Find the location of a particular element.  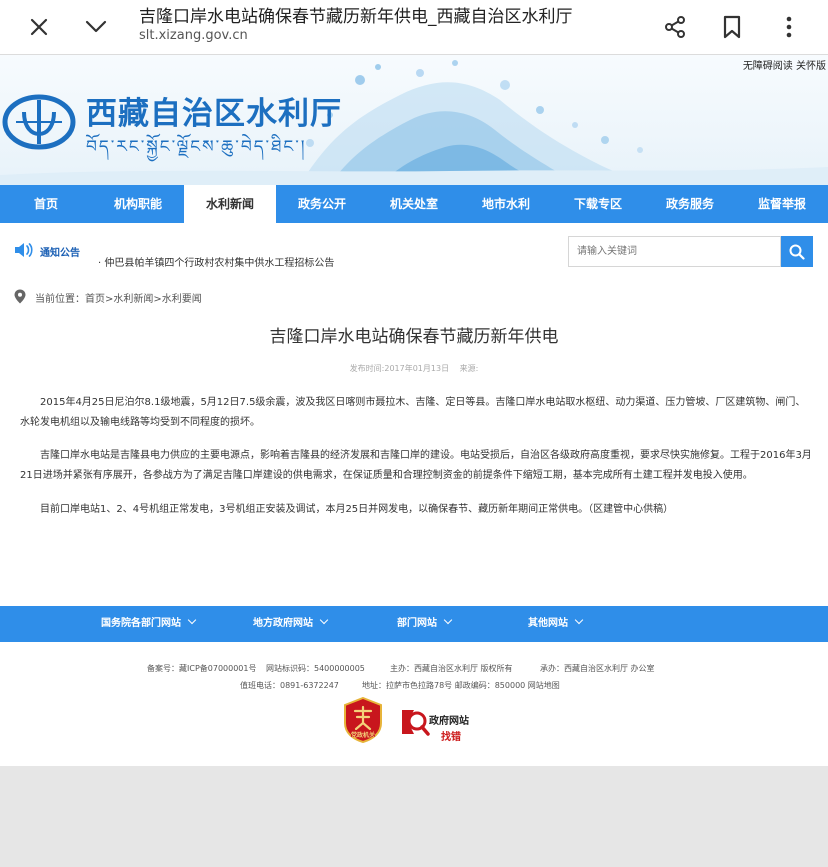

search-icon is located at coordinates (797, 252).